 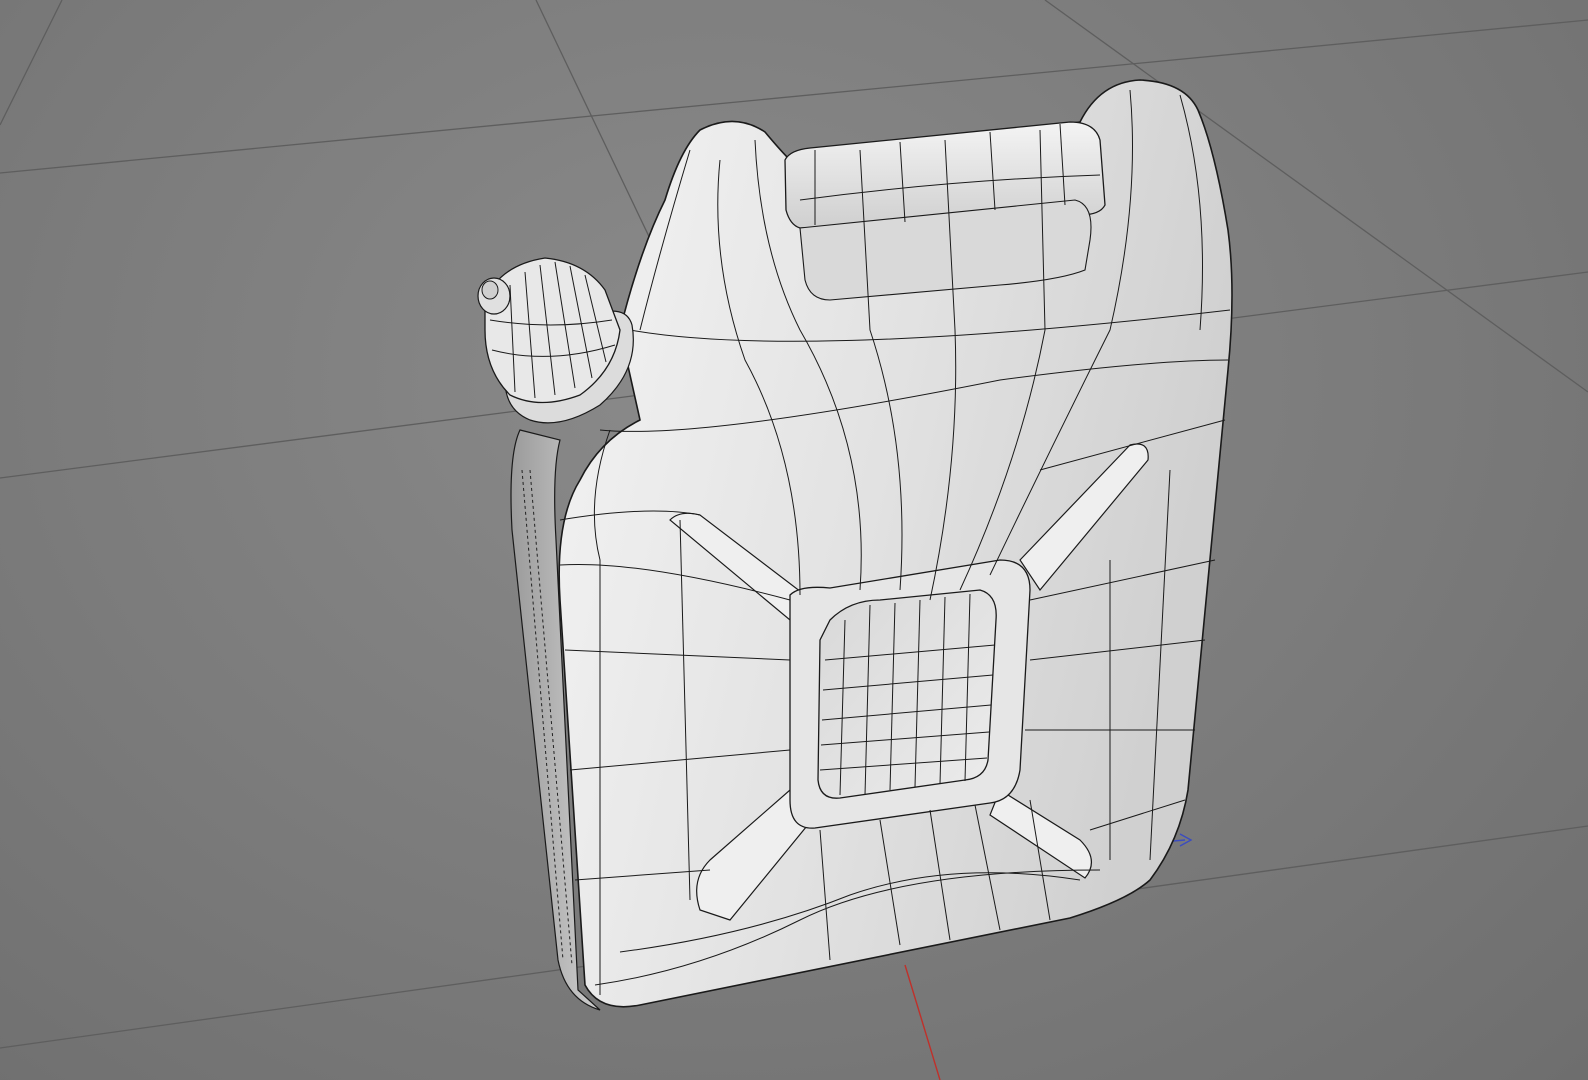 I want to click on jerrycan-cap, so click(x=555, y=340).